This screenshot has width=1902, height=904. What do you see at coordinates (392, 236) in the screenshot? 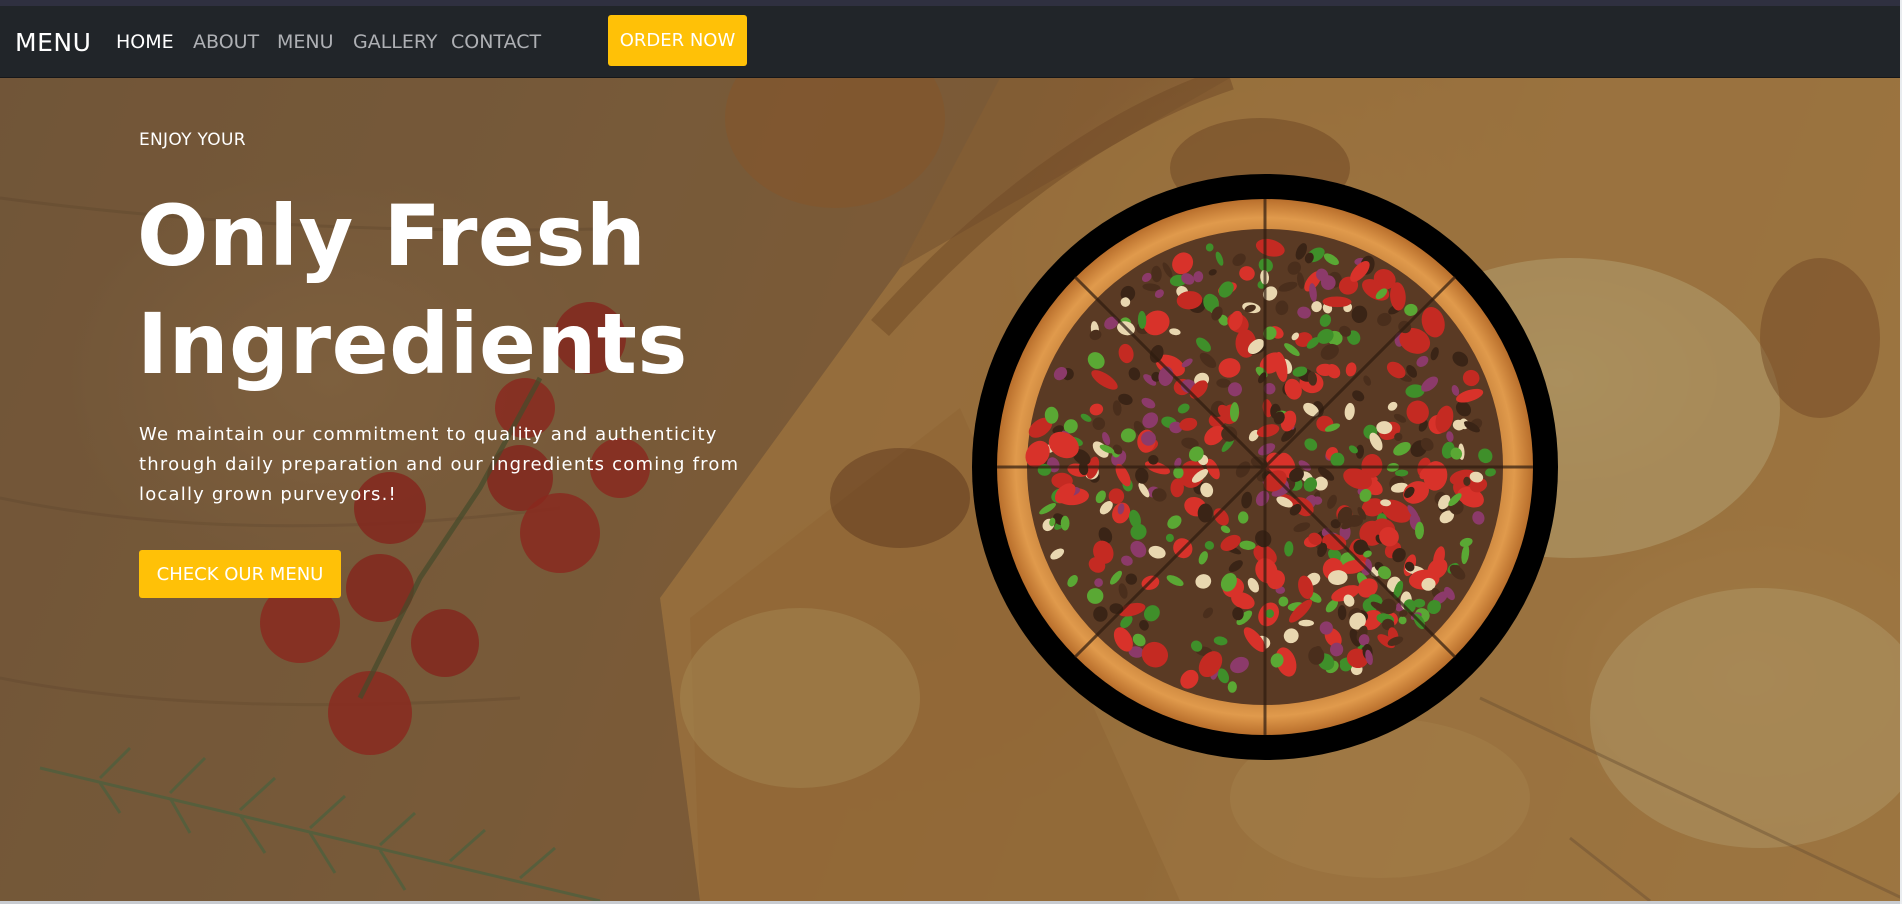
I see `hero-title-line-1: Only Fresh` at bounding box center [392, 236].